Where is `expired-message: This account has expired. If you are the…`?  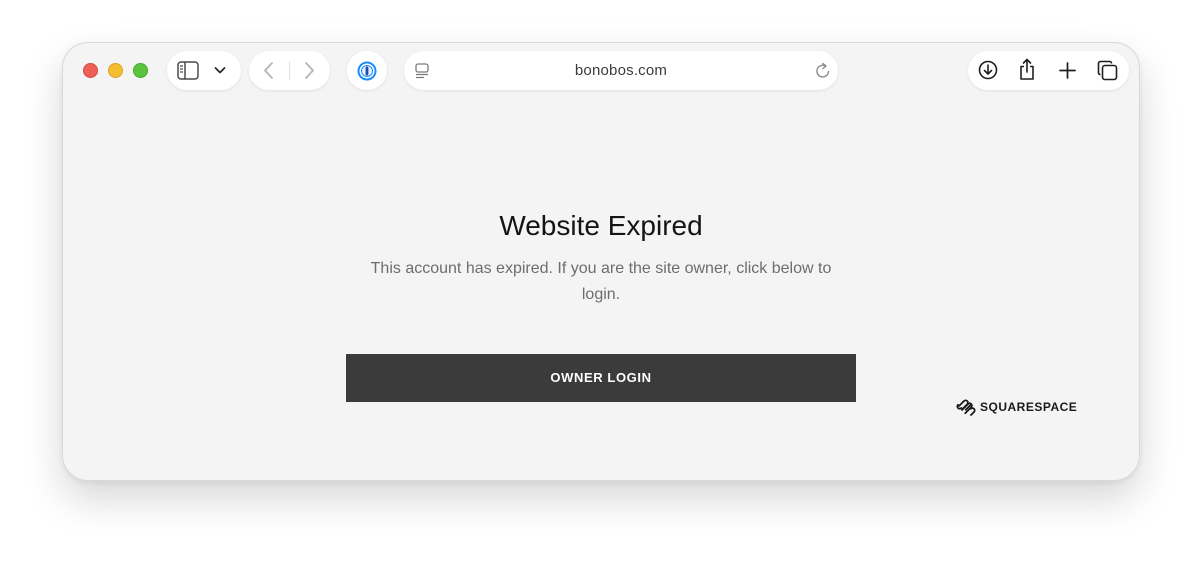
expired-message: This account has expired. If you are the… is located at coordinates (601, 281).